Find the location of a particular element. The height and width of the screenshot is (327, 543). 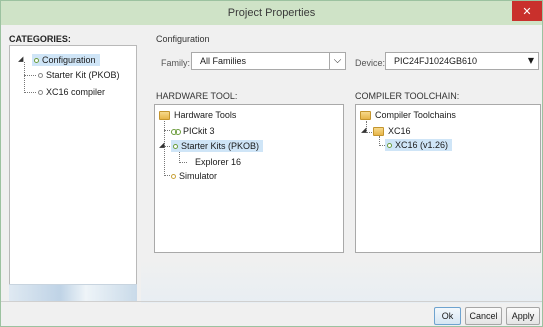

apply-button: Apply is located at coordinates (523, 316).